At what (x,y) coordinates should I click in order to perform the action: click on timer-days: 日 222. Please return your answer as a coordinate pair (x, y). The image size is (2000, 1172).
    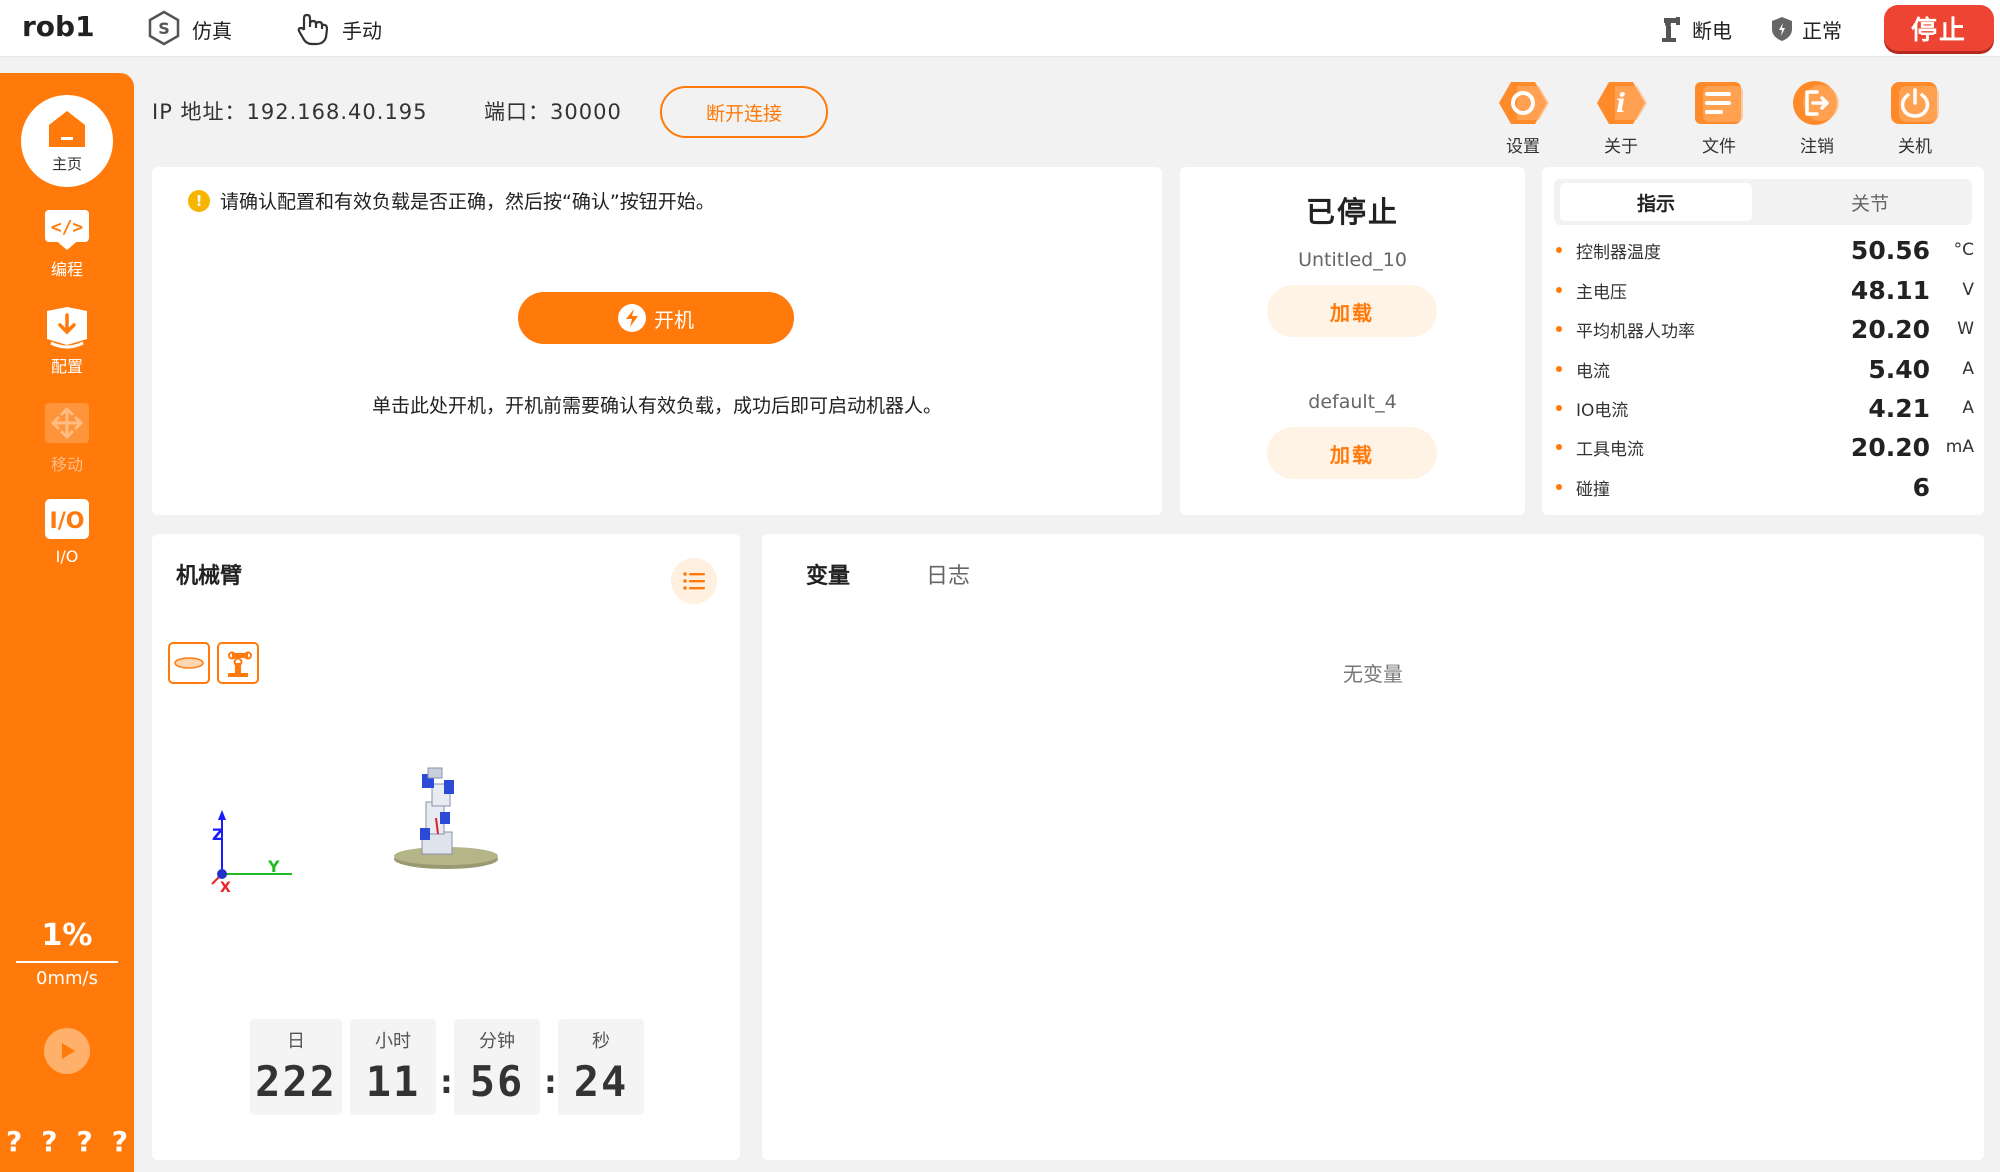
    Looking at the image, I should click on (296, 1067).